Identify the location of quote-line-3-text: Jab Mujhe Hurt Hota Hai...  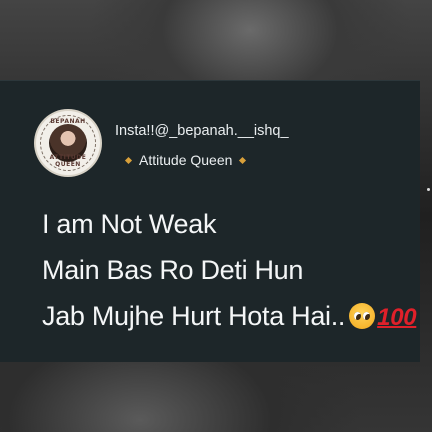
(194, 316).